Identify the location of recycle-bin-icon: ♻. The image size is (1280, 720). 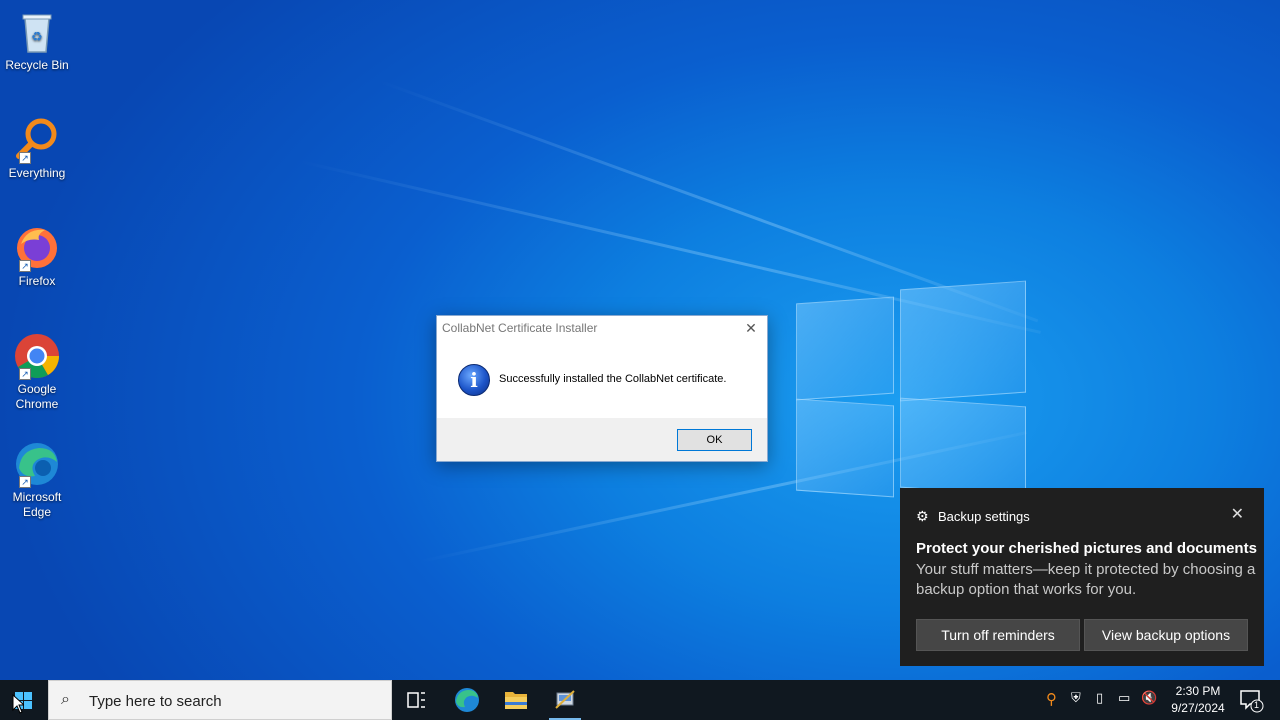
(37, 32).